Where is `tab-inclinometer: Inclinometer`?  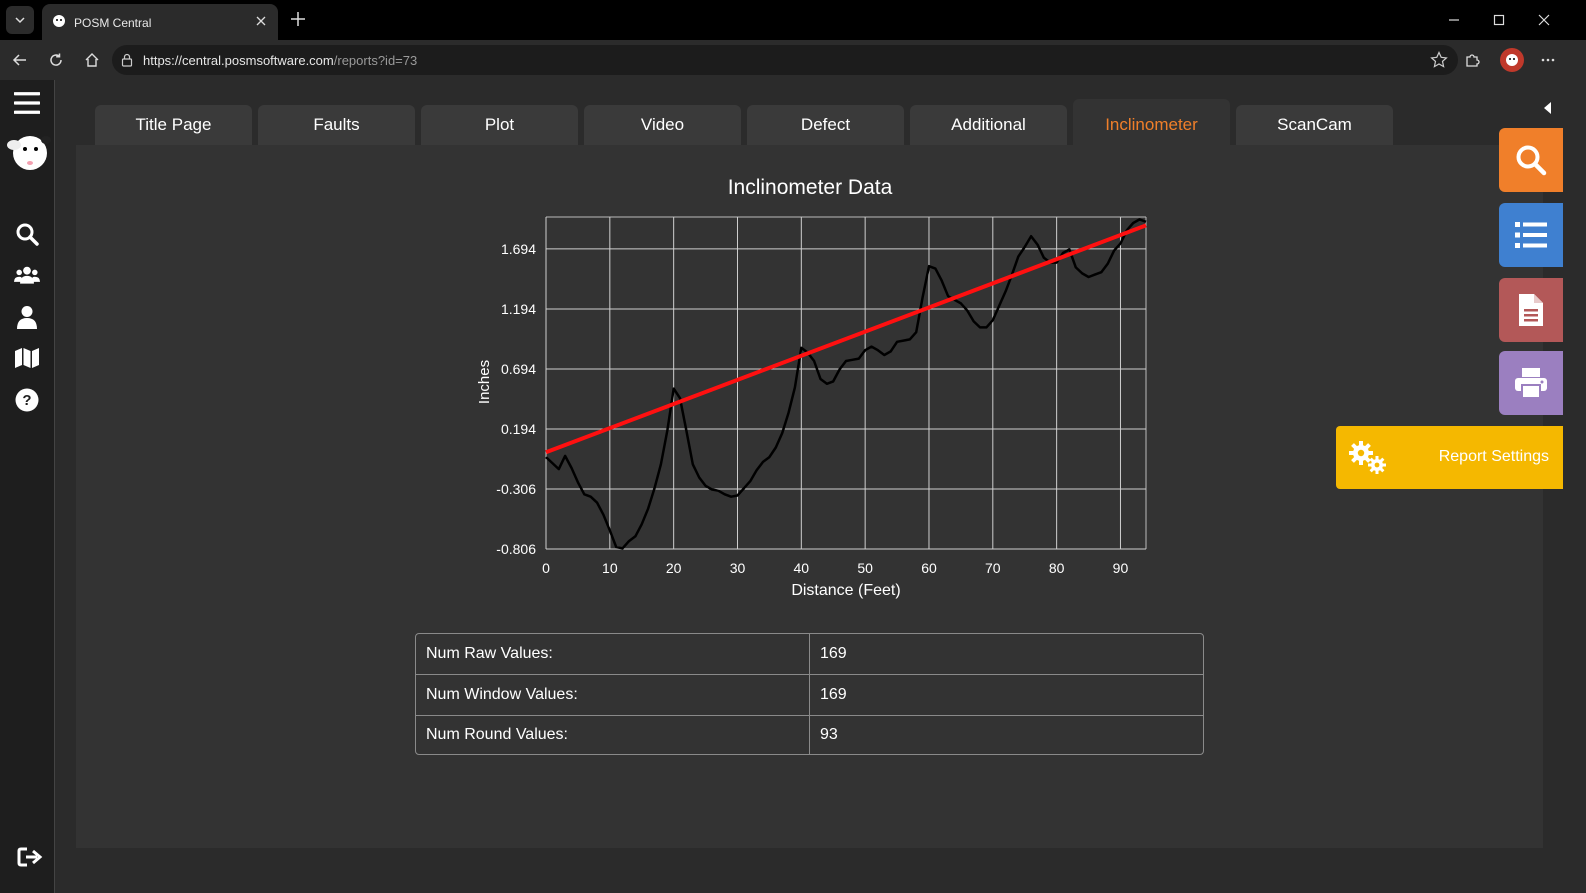 tab-inclinometer: Inclinometer is located at coordinates (1151, 122).